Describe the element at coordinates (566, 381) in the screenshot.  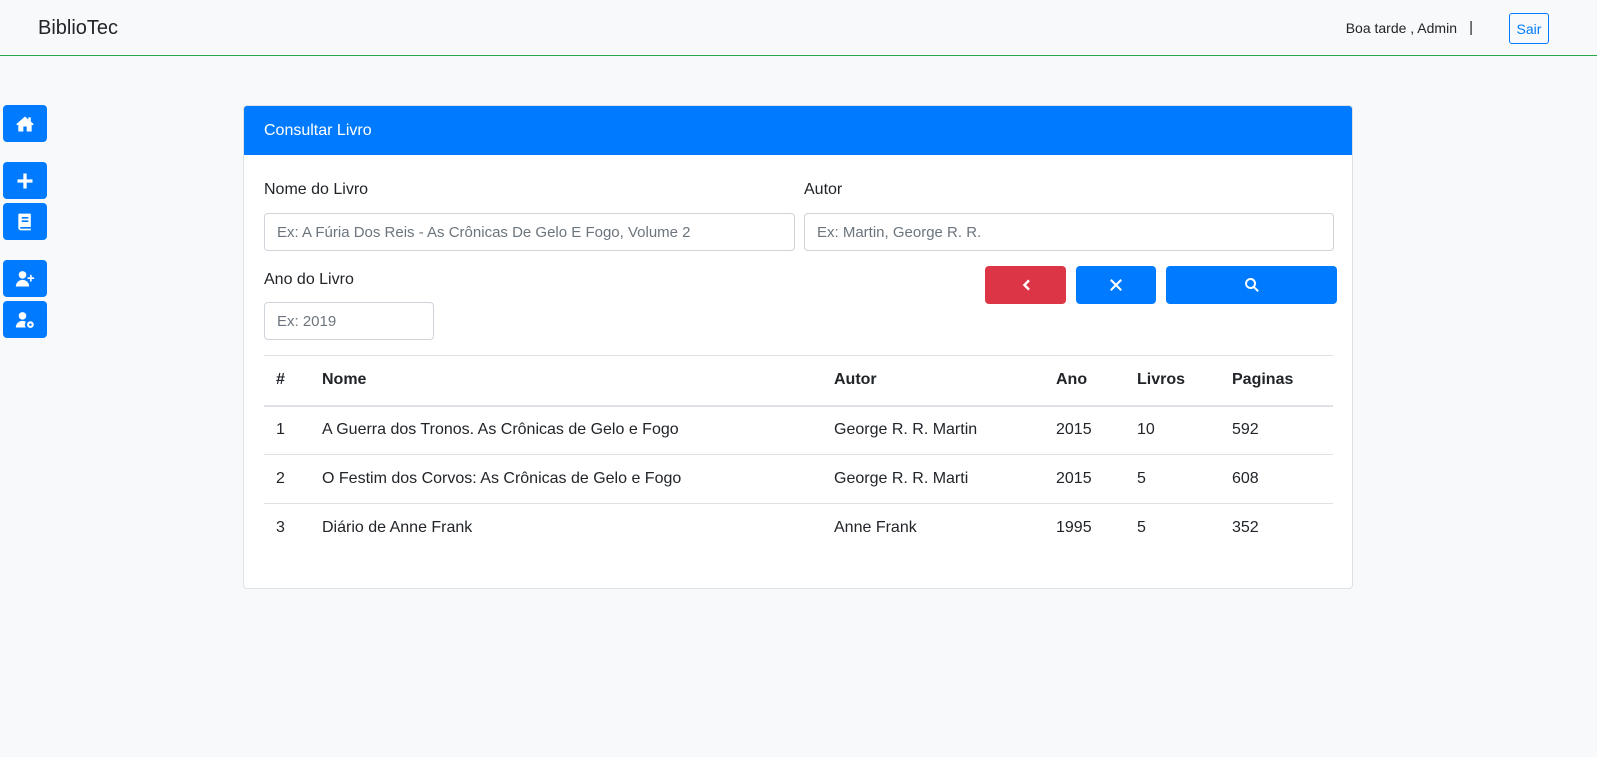
I see `column-header-name: Nome` at that location.